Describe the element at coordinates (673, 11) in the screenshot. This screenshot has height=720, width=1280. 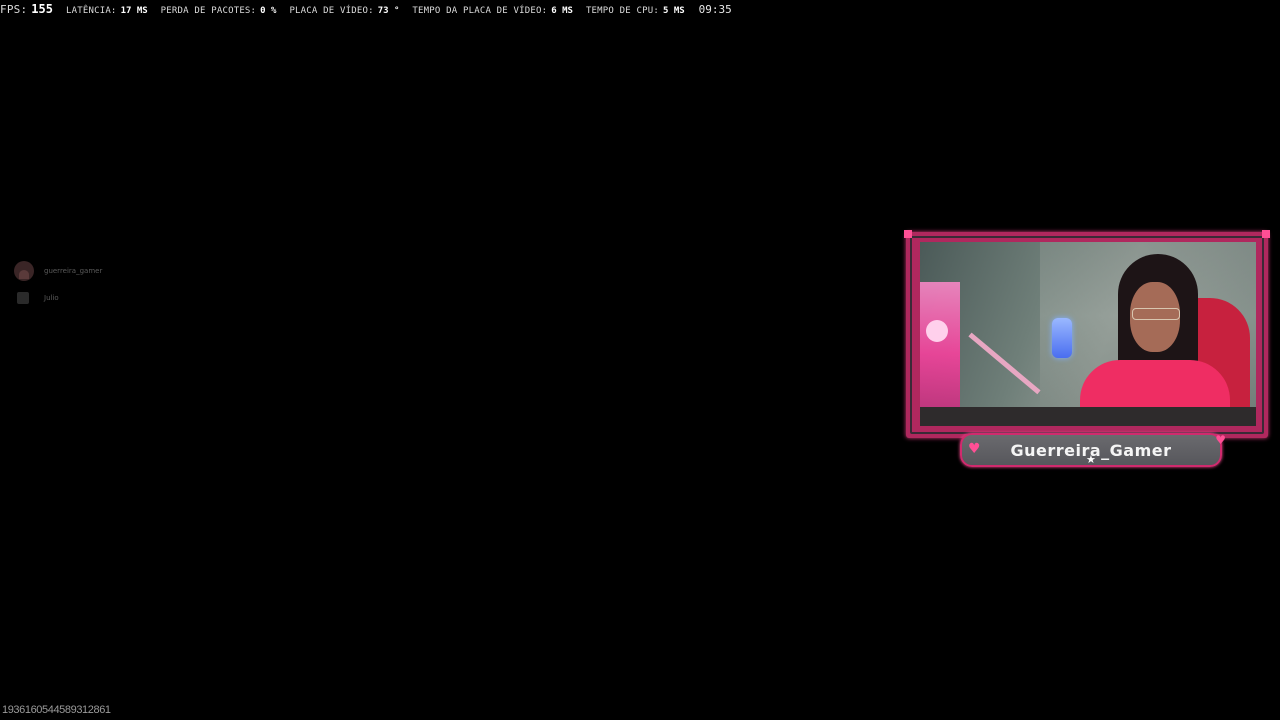
I see `cpu-time-value: 5 MS` at that location.